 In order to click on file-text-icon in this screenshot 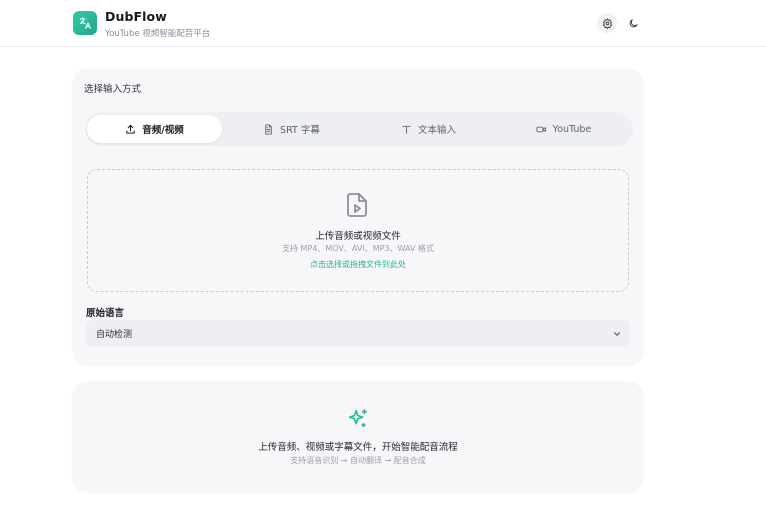, I will do `click(268, 129)`.